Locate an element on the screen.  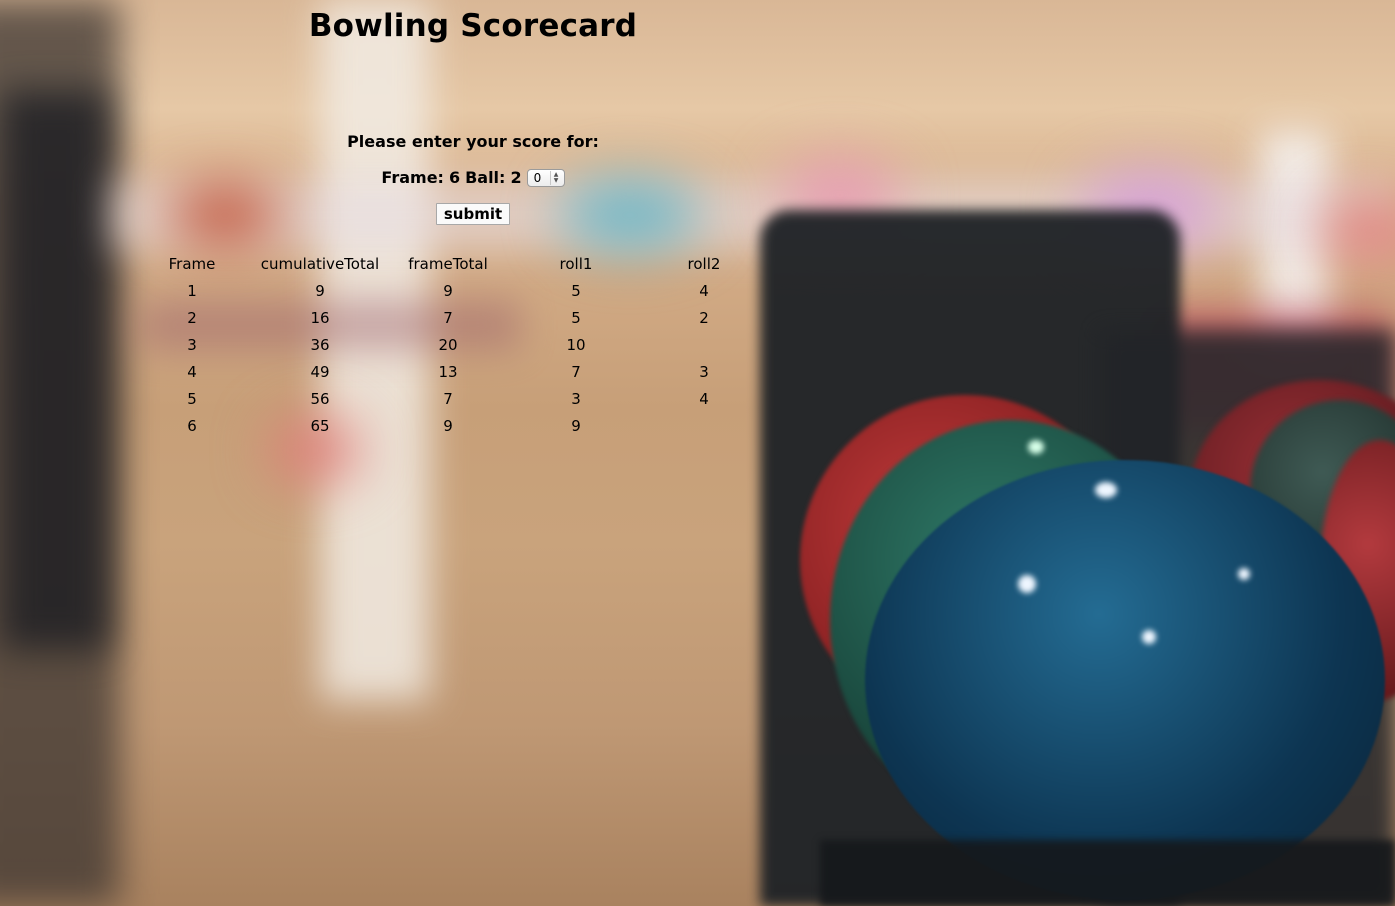
column-header-frame-total: frameTotal is located at coordinates (448, 263).